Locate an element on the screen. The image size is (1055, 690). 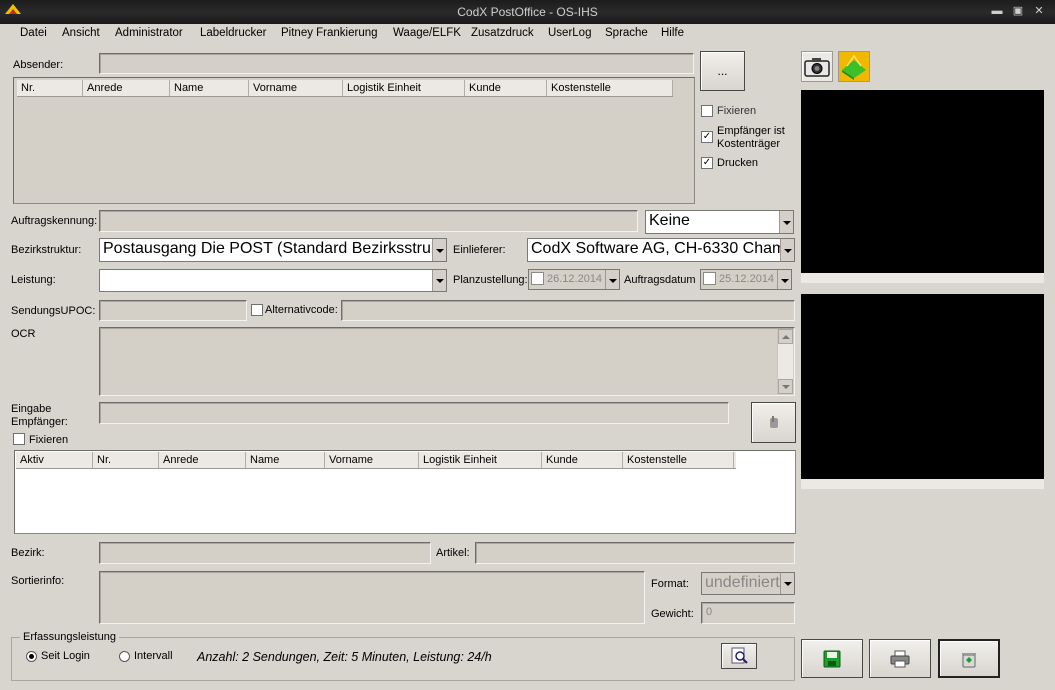
absender-col-kostenstelle: Kostenstelle is located at coordinates (610, 88).